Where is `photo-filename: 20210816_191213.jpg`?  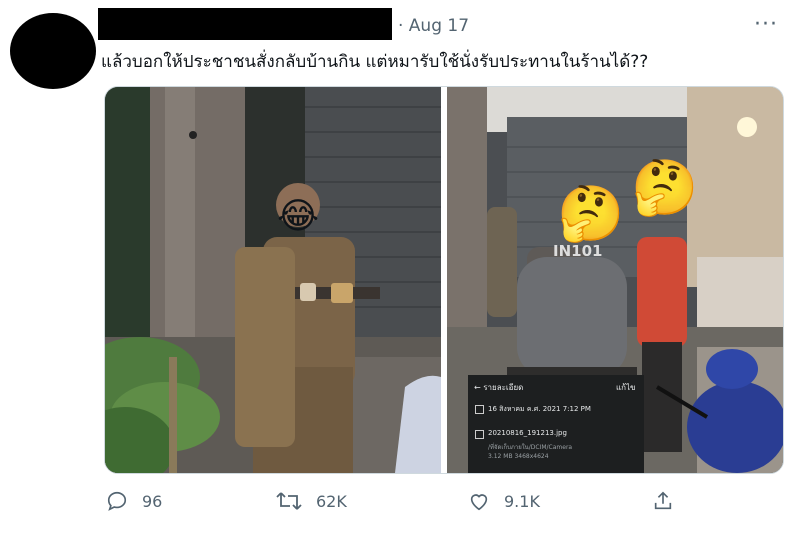
photo-filename: 20210816_191213.jpg is located at coordinates (527, 433).